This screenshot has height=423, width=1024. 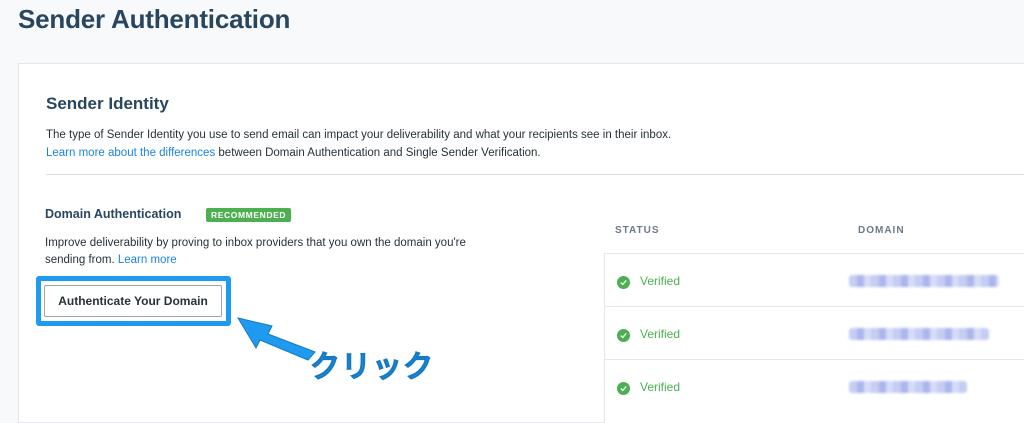 What do you see at coordinates (372, 368) in the screenshot?
I see `click-annotation-label: クリック` at bounding box center [372, 368].